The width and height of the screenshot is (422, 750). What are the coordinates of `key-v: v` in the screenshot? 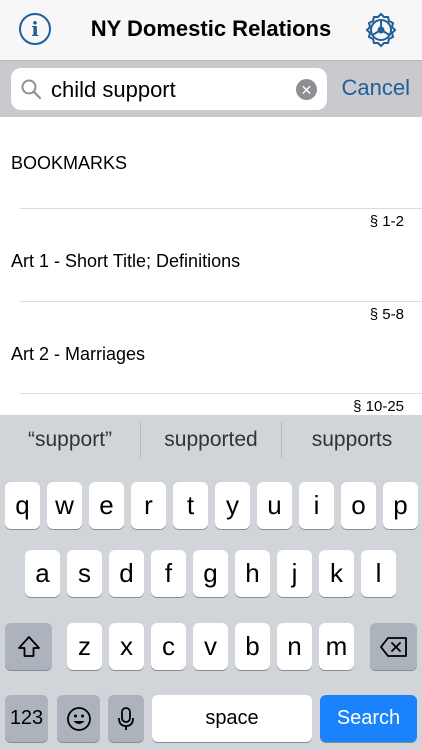 It's located at (210, 646).